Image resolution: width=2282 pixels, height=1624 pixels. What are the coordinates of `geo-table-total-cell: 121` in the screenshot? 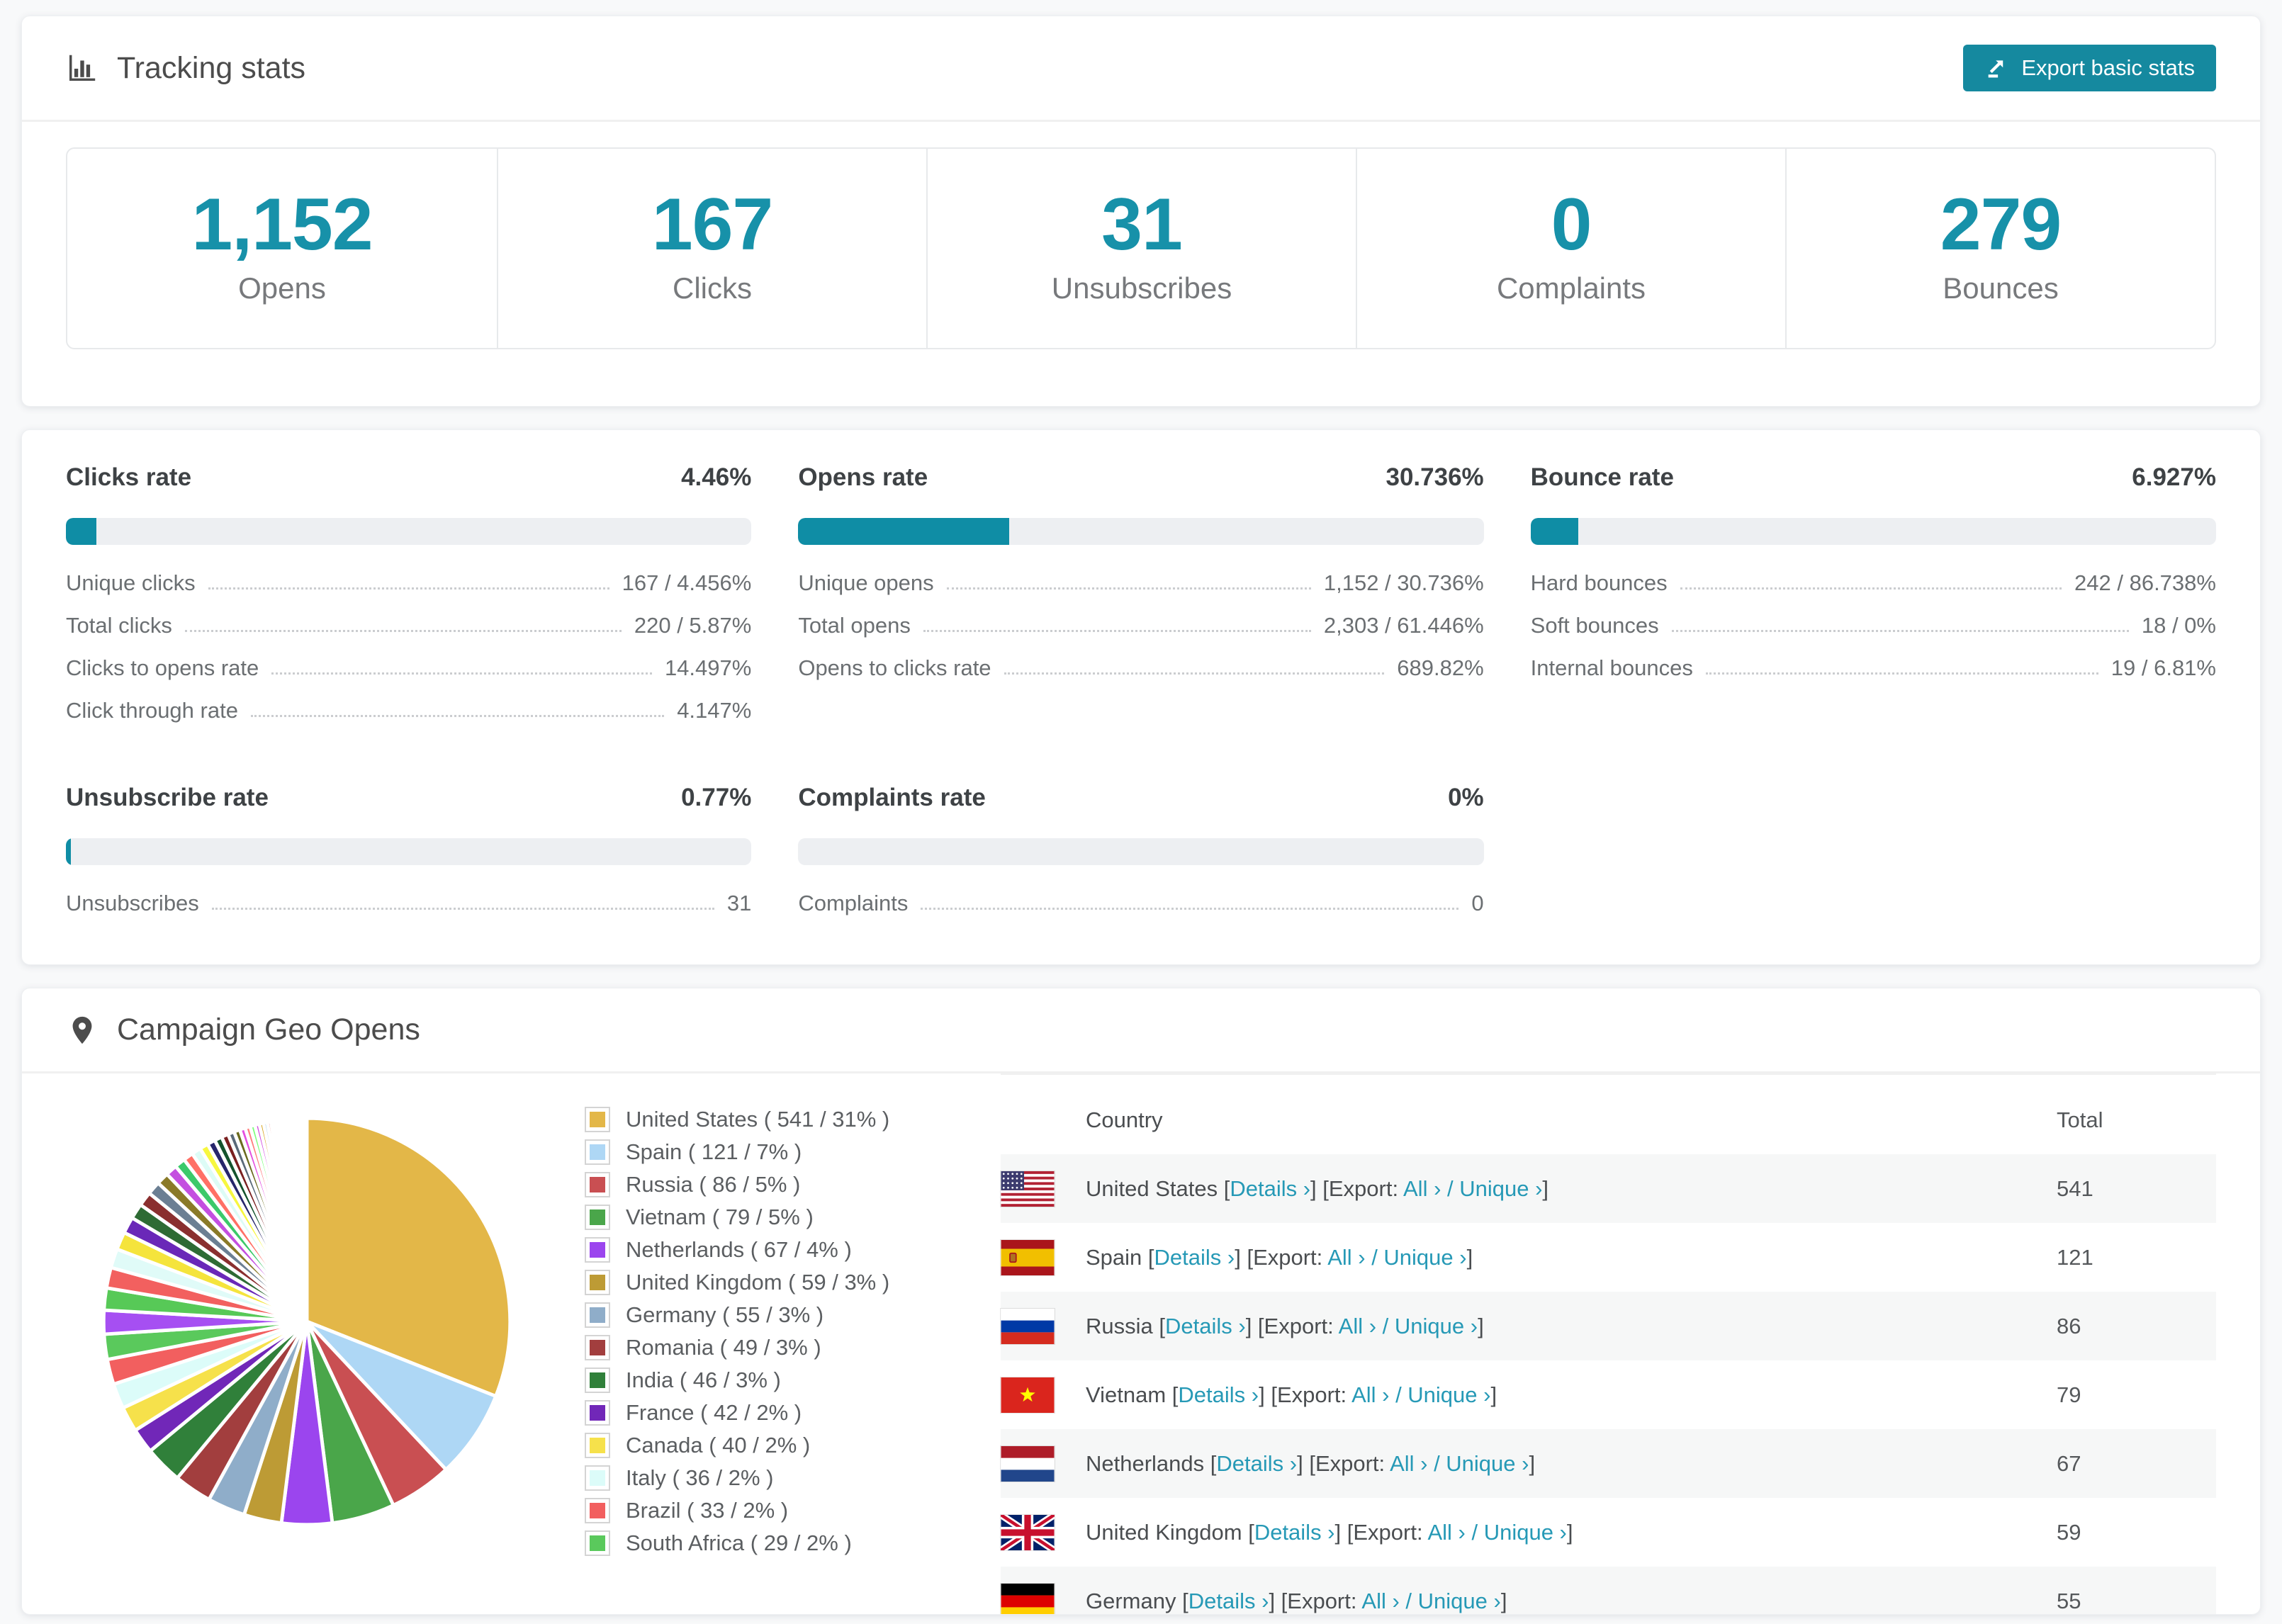 It's located at (2075, 1257).